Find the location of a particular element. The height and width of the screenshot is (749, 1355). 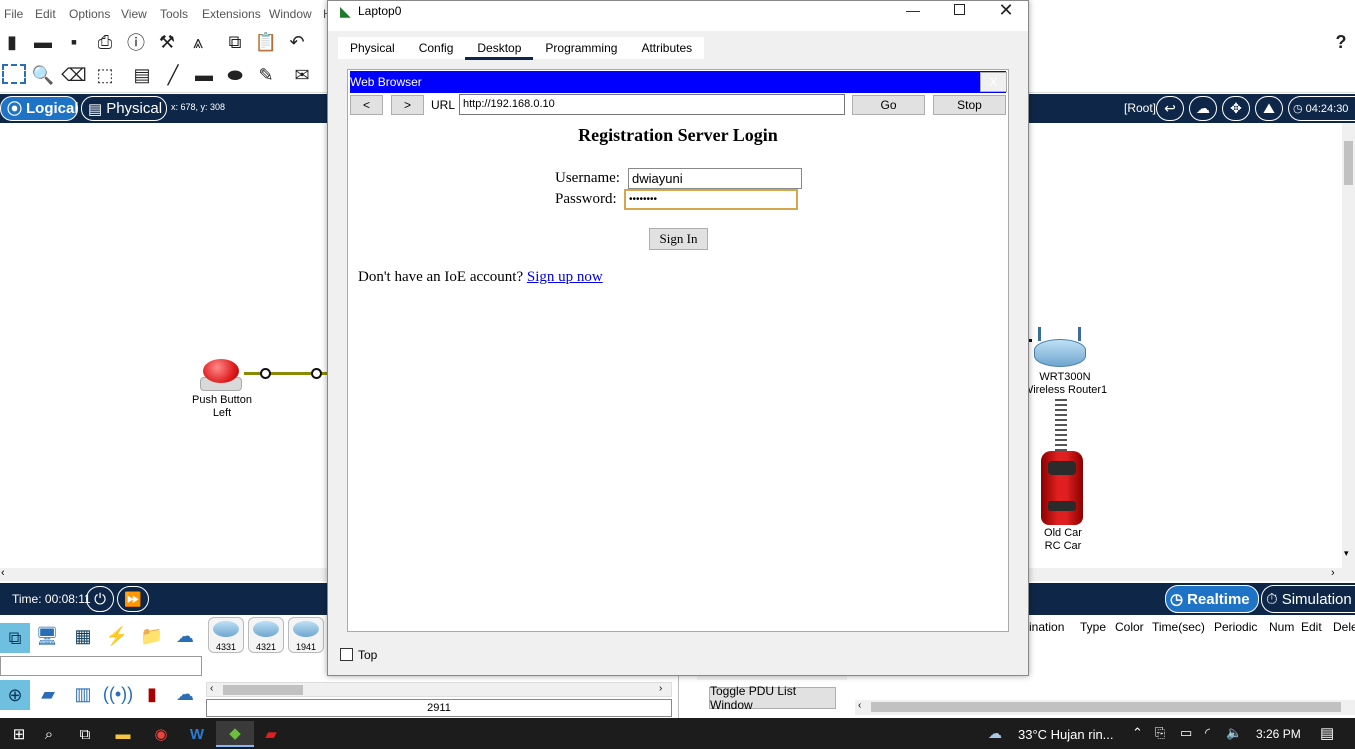

model-list-scrollbar: ‹ › is located at coordinates (439, 689).